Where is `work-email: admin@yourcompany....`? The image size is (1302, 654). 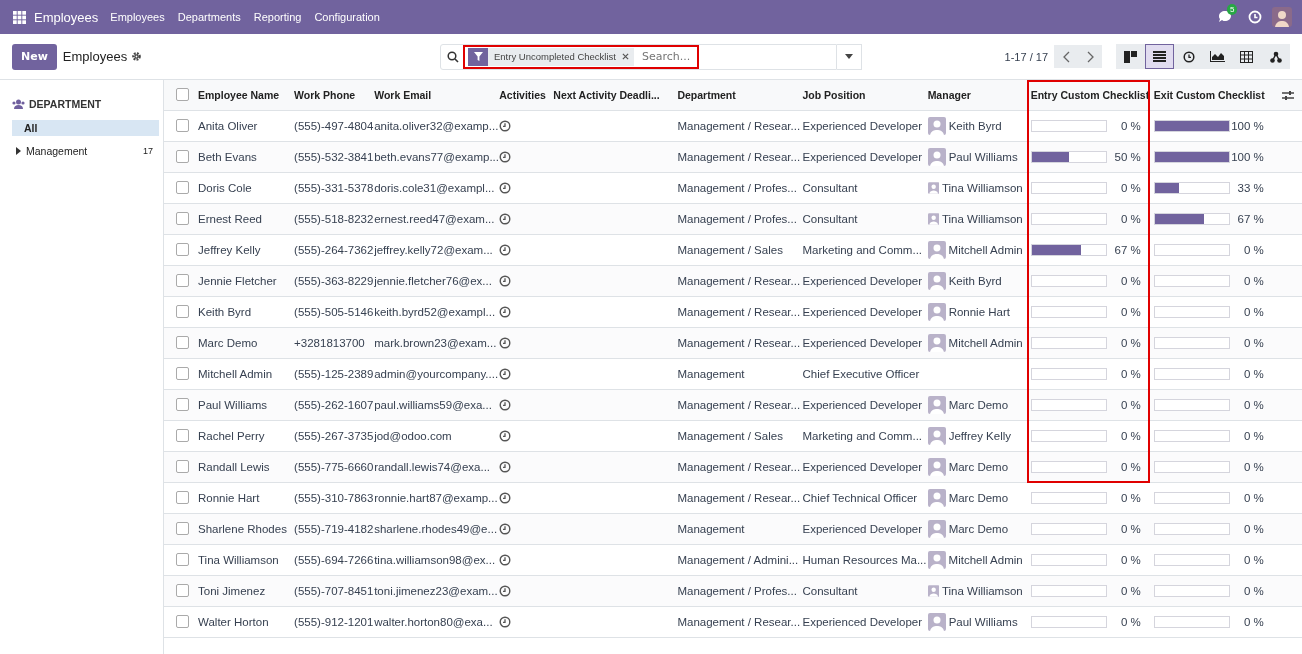 work-email: admin@yourcompany.... is located at coordinates (436, 373).